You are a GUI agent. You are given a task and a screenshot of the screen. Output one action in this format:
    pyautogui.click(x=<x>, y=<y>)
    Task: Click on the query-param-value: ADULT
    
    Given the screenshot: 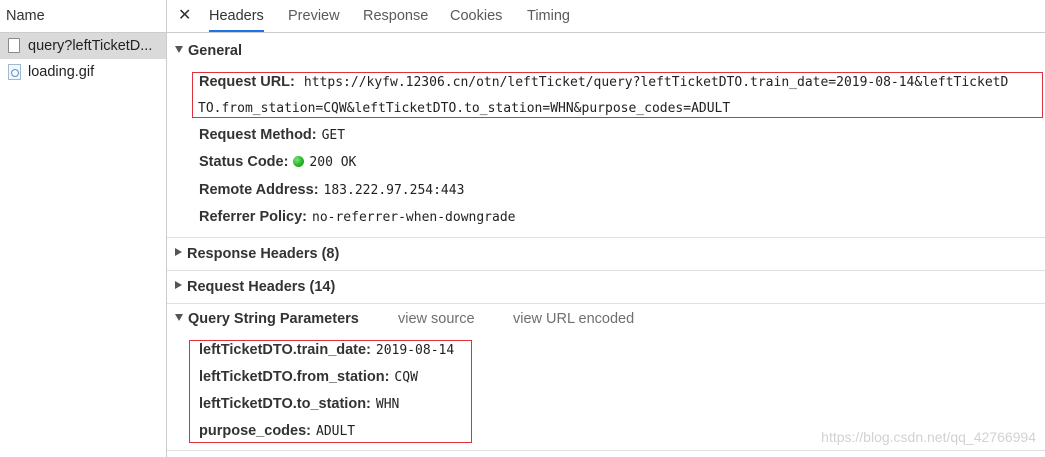 What is the action you would take?
    pyautogui.click(x=336, y=431)
    